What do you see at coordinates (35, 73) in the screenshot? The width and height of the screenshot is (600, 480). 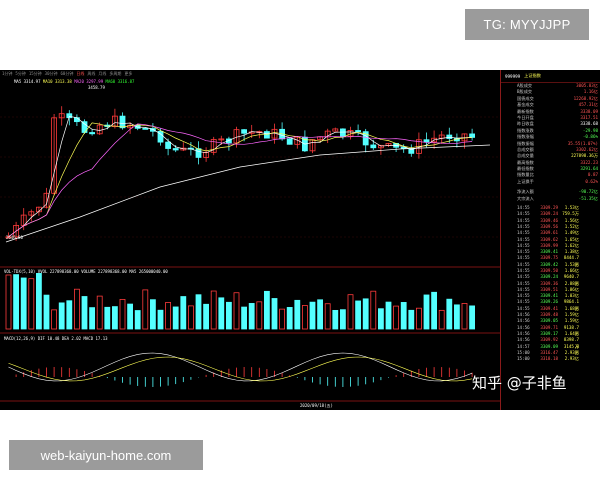 I see `period-tab: 15分钟` at bounding box center [35, 73].